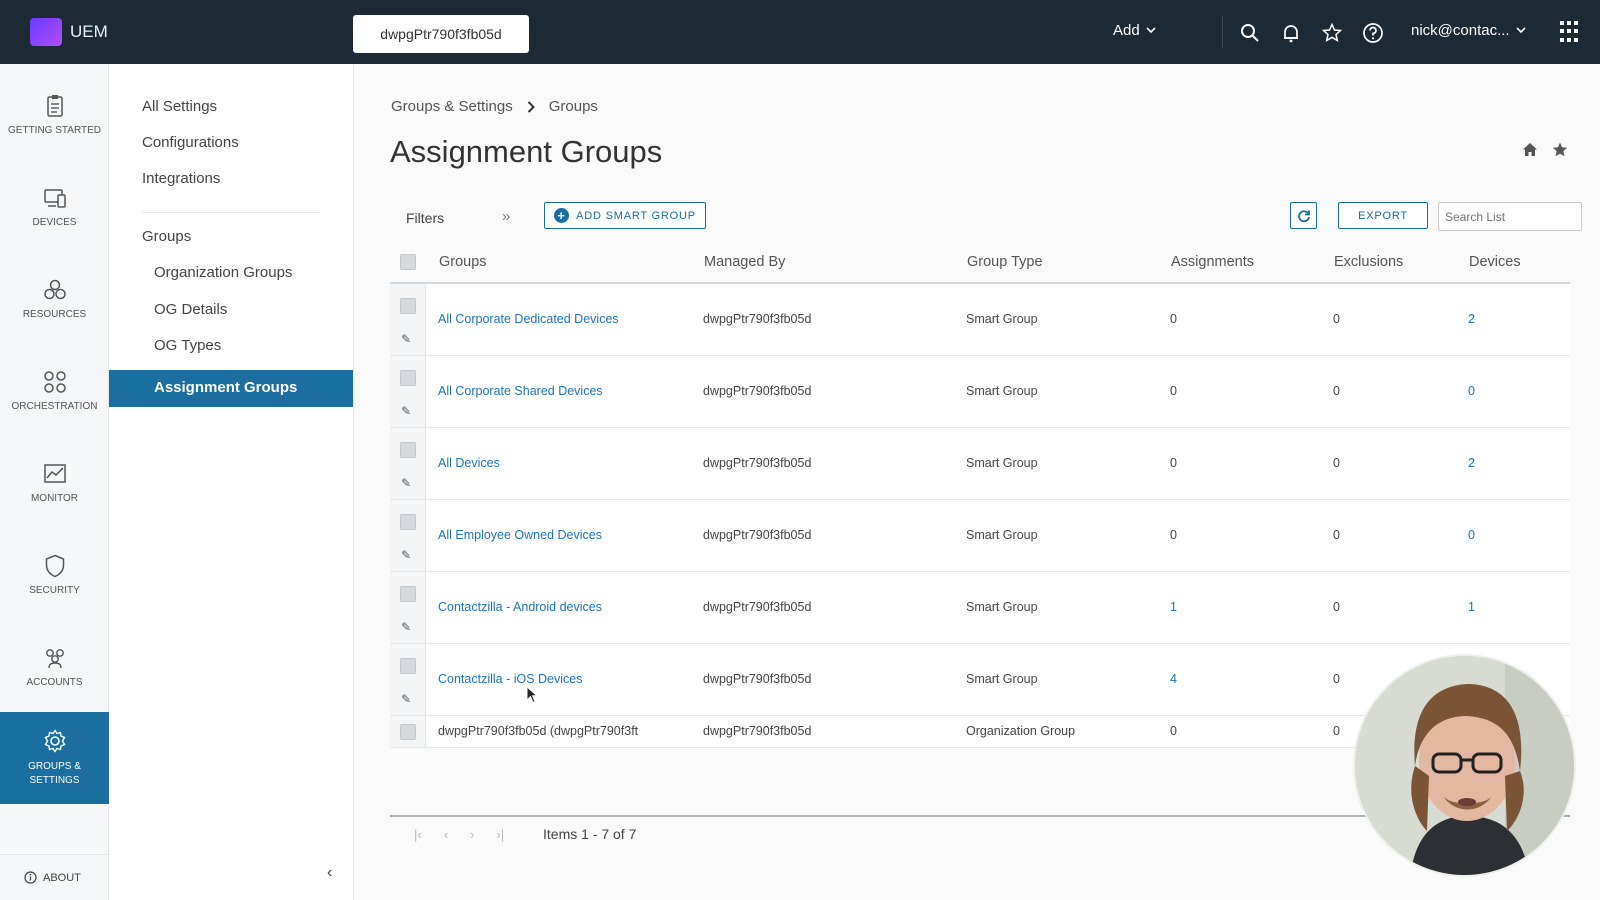 The width and height of the screenshot is (1600, 900). Describe the element at coordinates (329, 873) in the screenshot. I see `collapse-nav-chevron-icon: ‹` at that location.